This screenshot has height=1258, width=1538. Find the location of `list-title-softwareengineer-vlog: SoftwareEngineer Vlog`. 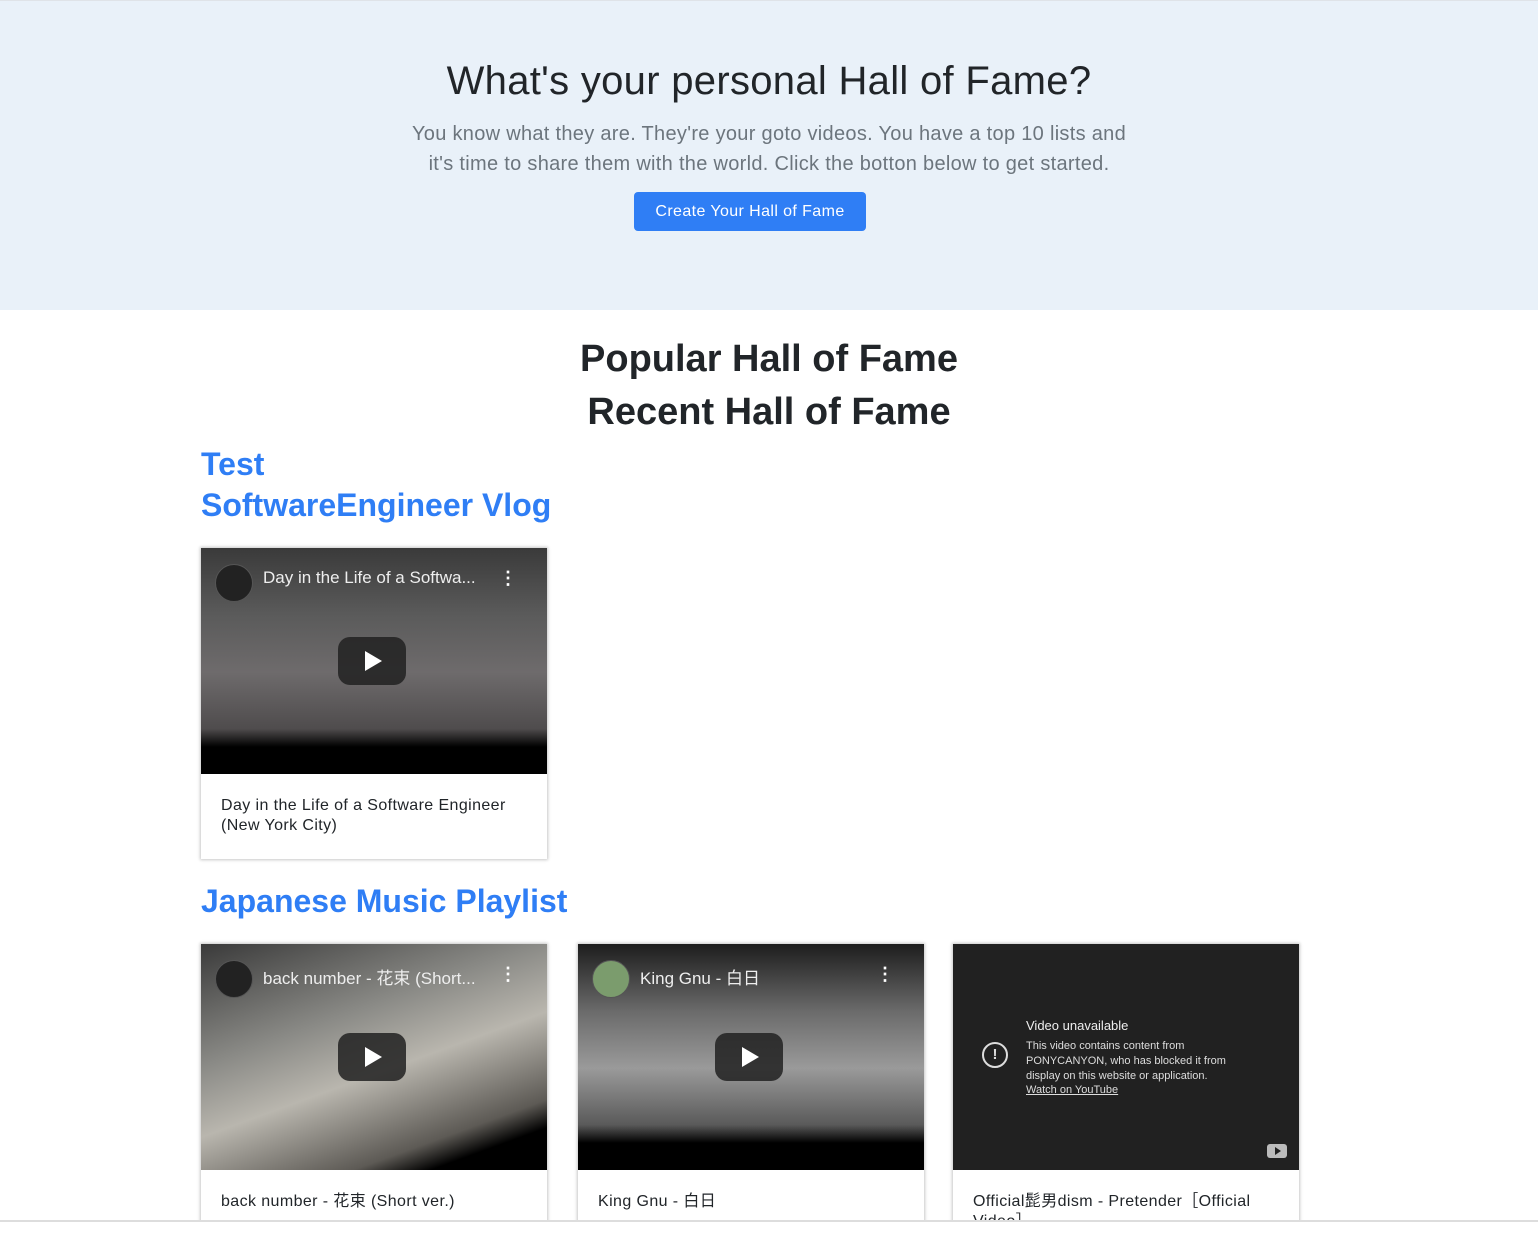

list-title-softwareengineer-vlog: SoftwareEngineer Vlog is located at coordinates (376, 505).